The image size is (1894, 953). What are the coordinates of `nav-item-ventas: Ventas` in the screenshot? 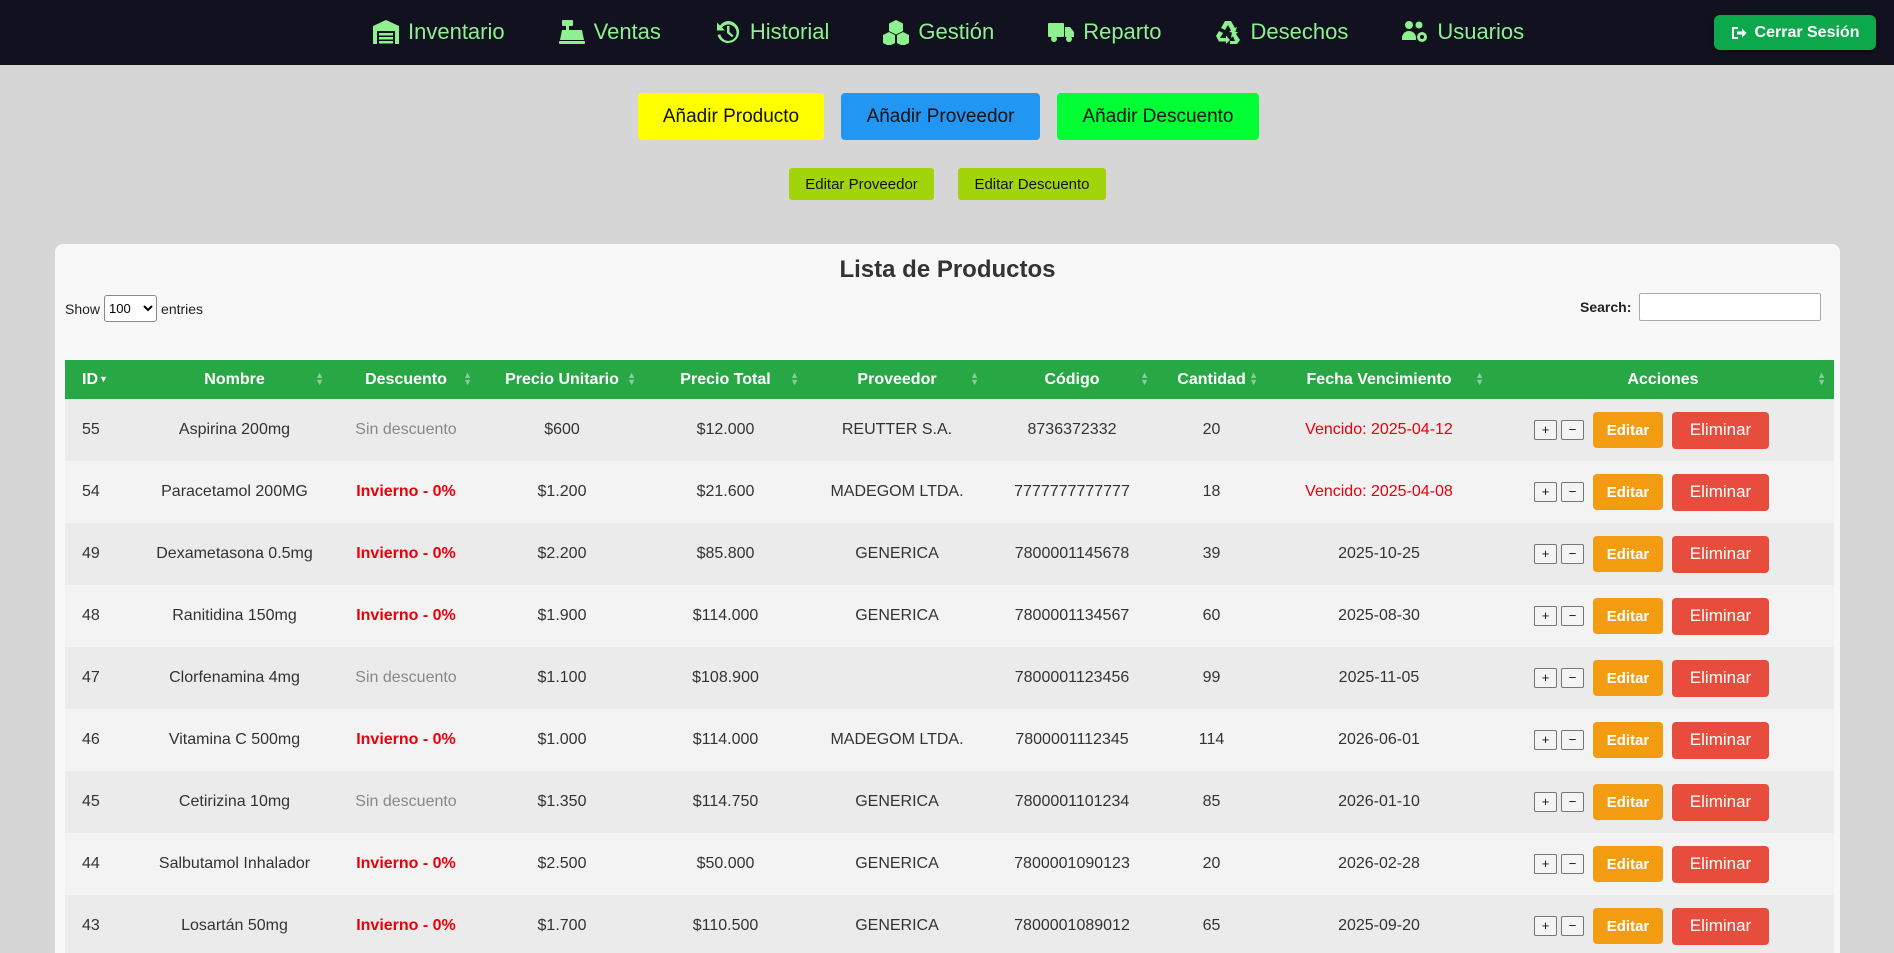 It's located at (609, 32).